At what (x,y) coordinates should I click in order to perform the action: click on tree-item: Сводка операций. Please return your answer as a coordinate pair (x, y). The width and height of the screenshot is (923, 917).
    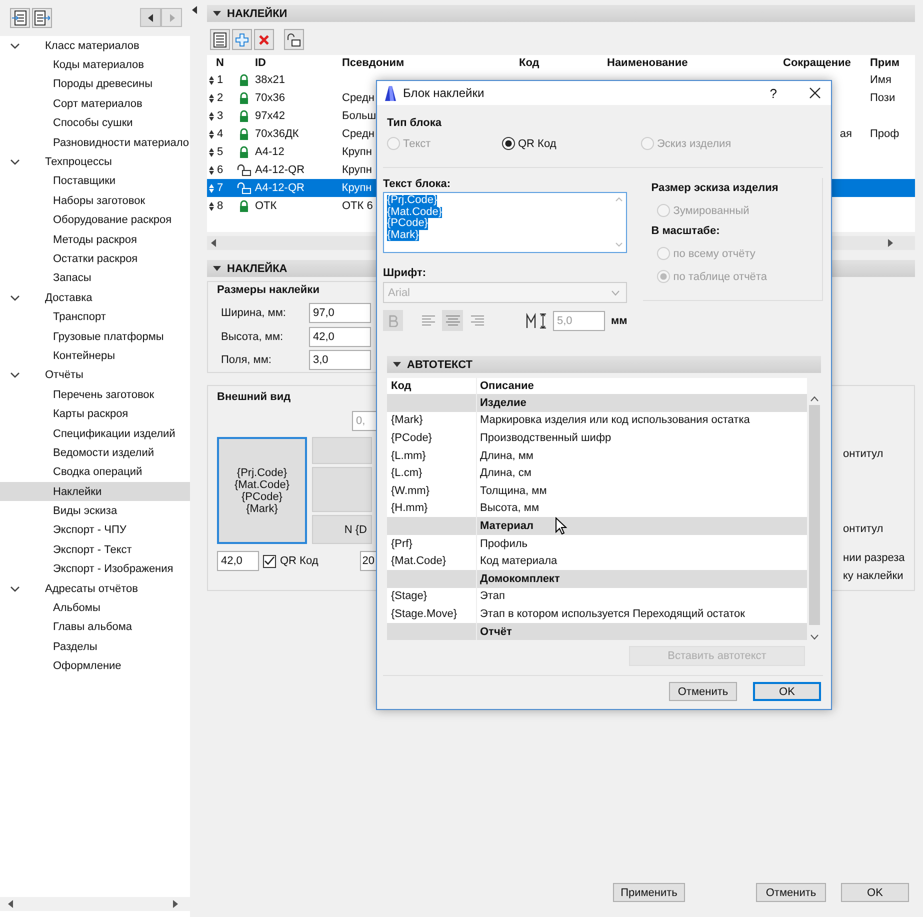
    Looking at the image, I should click on (95, 472).